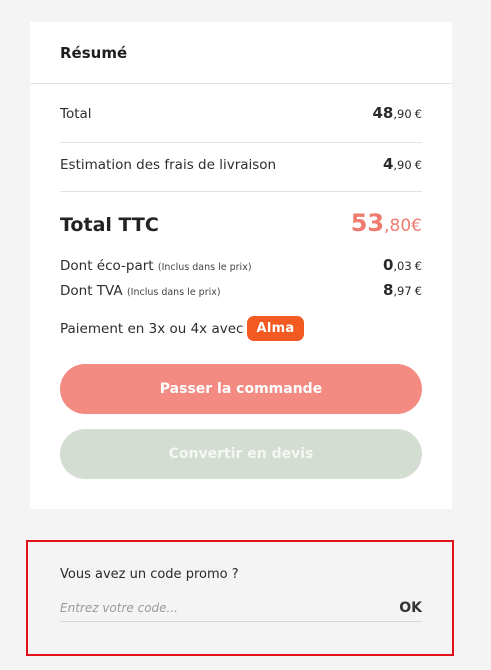  Describe the element at coordinates (275, 328) in the screenshot. I see `alma-logo: Alma` at that location.